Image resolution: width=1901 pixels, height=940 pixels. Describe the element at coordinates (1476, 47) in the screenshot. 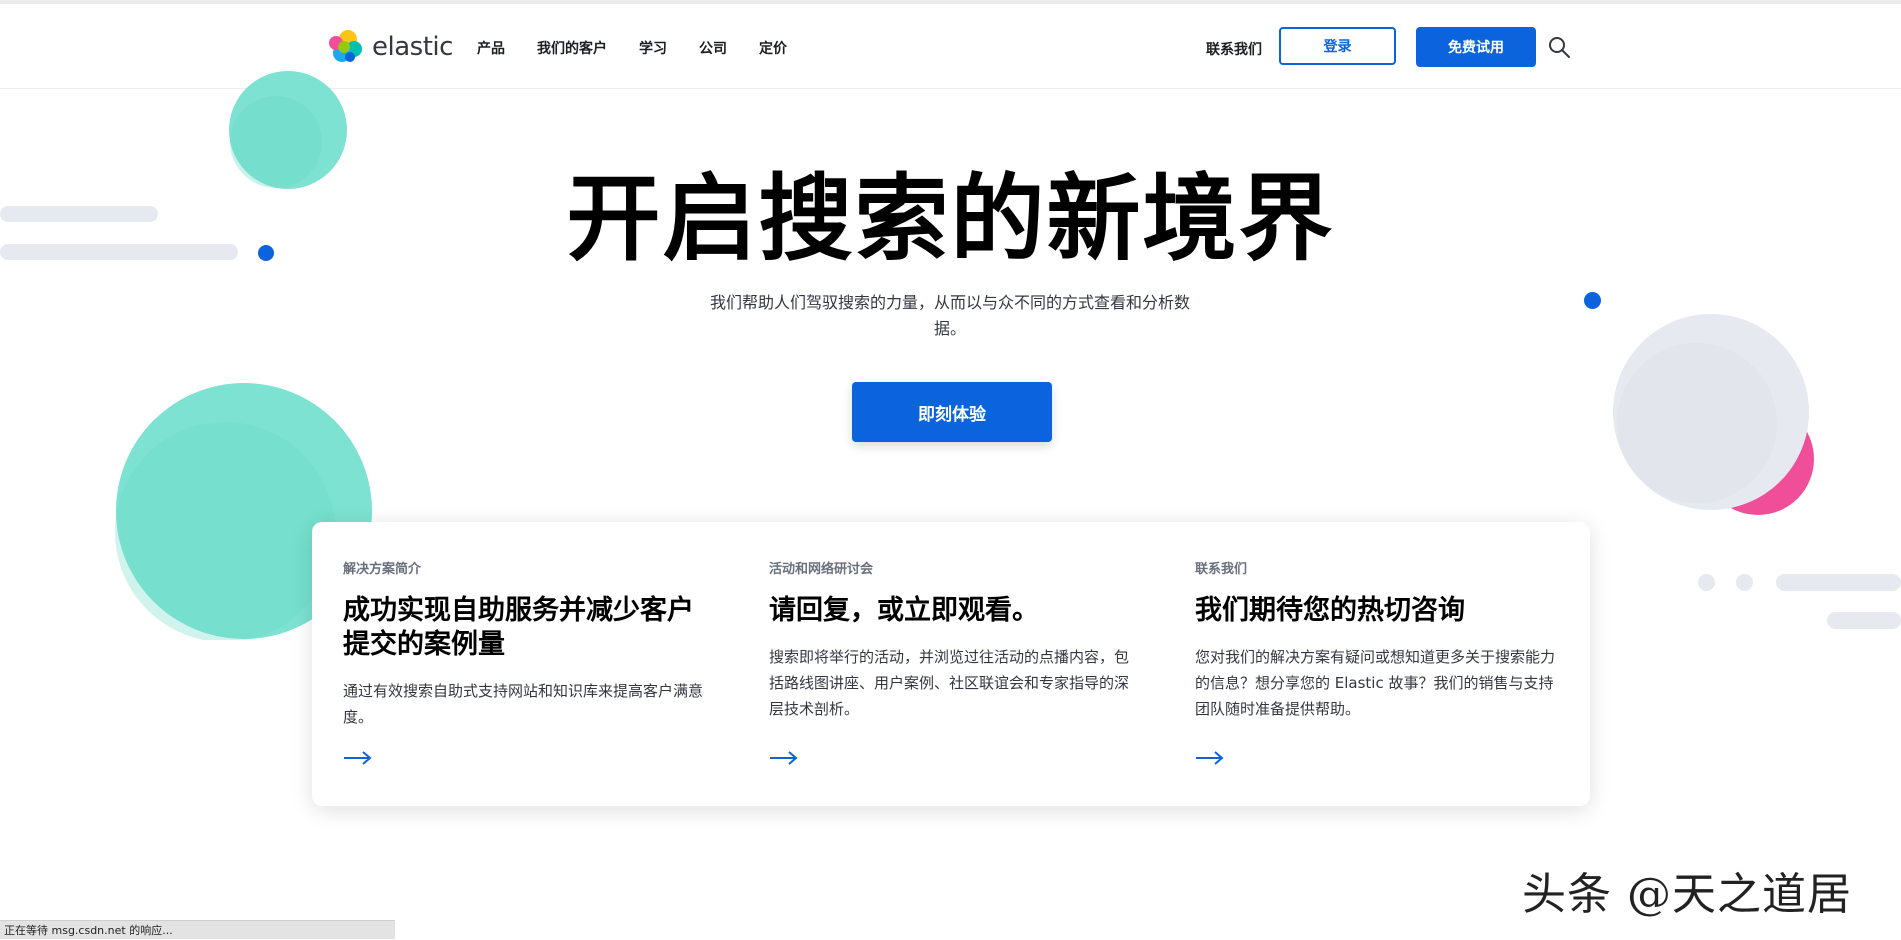

I see `free-trial-button: 免费试用` at that location.